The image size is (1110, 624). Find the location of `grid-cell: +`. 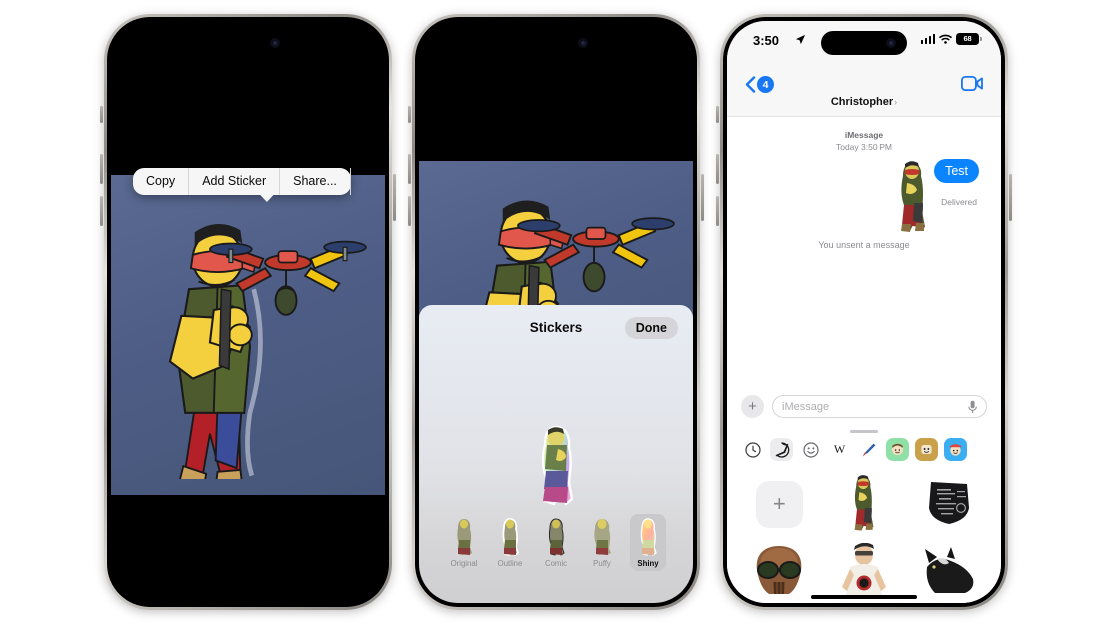

grid-cell: + is located at coordinates (779, 504).